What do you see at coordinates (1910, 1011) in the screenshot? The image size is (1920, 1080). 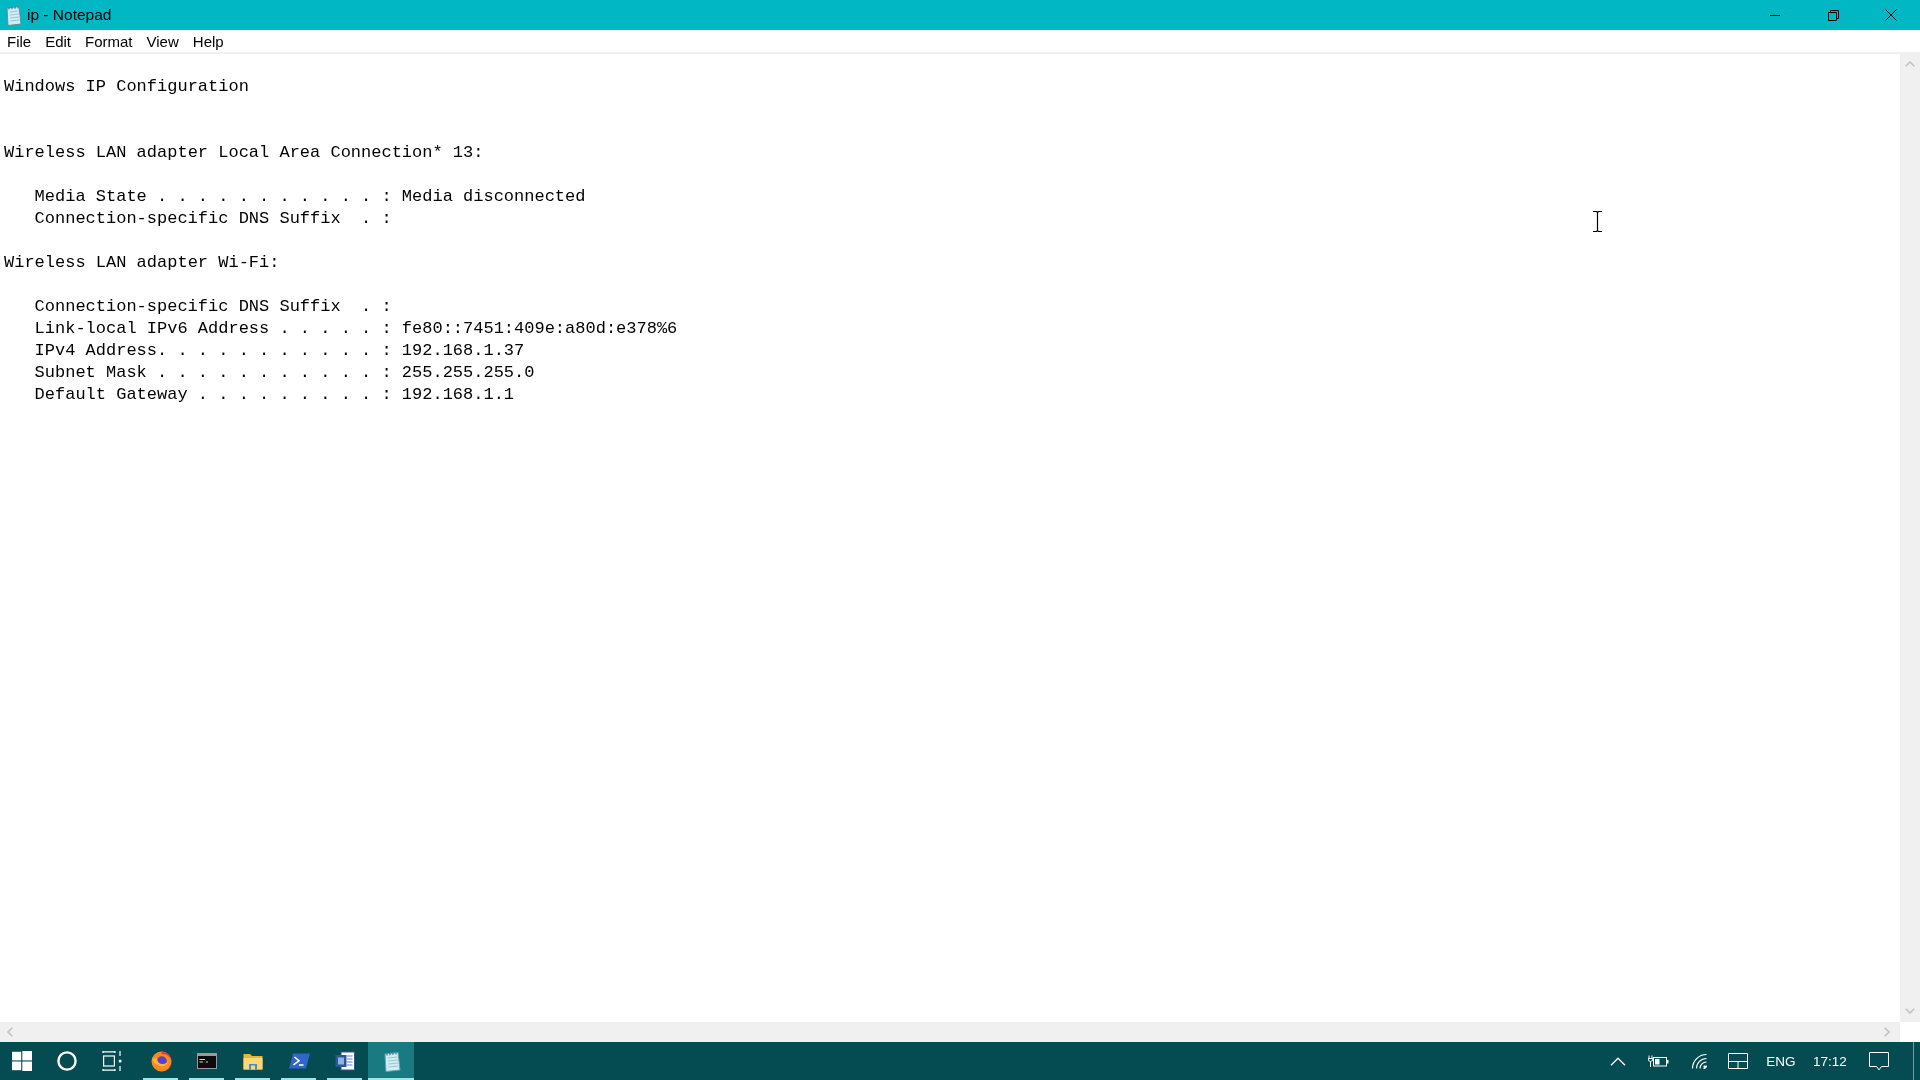 I see `chevron-down-icon` at bounding box center [1910, 1011].